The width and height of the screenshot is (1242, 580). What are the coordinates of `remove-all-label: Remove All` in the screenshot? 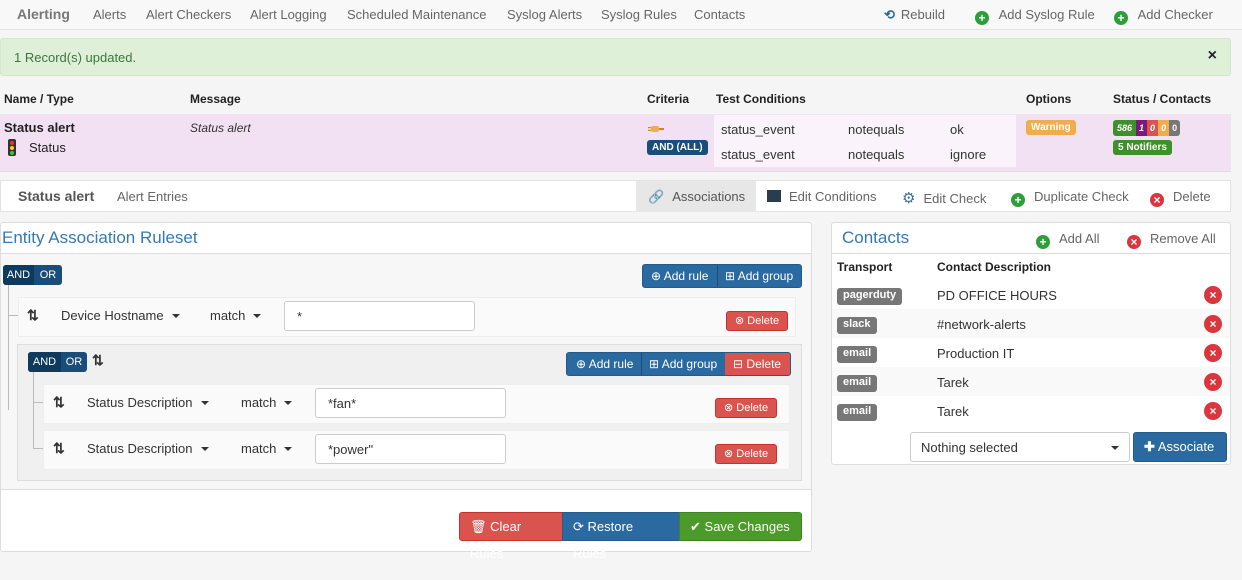 It's located at (1183, 238).